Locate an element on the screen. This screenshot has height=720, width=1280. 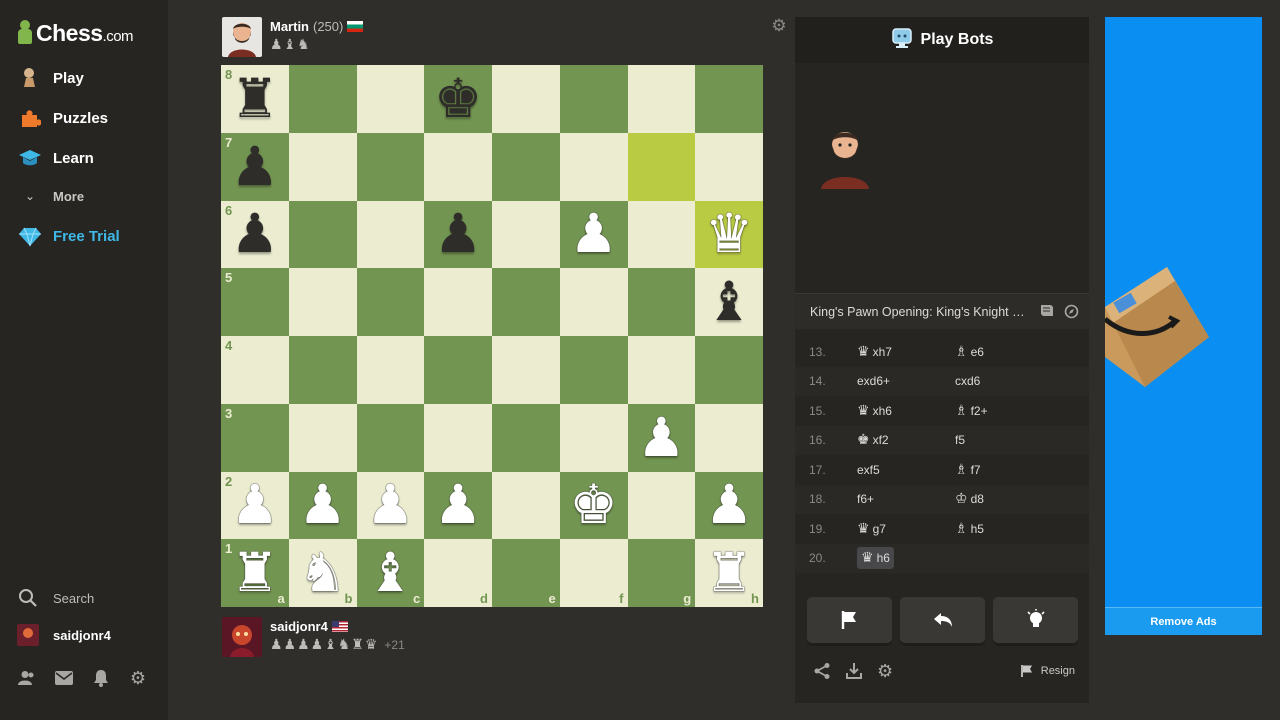
square-d1: d is located at coordinates (458, 573).